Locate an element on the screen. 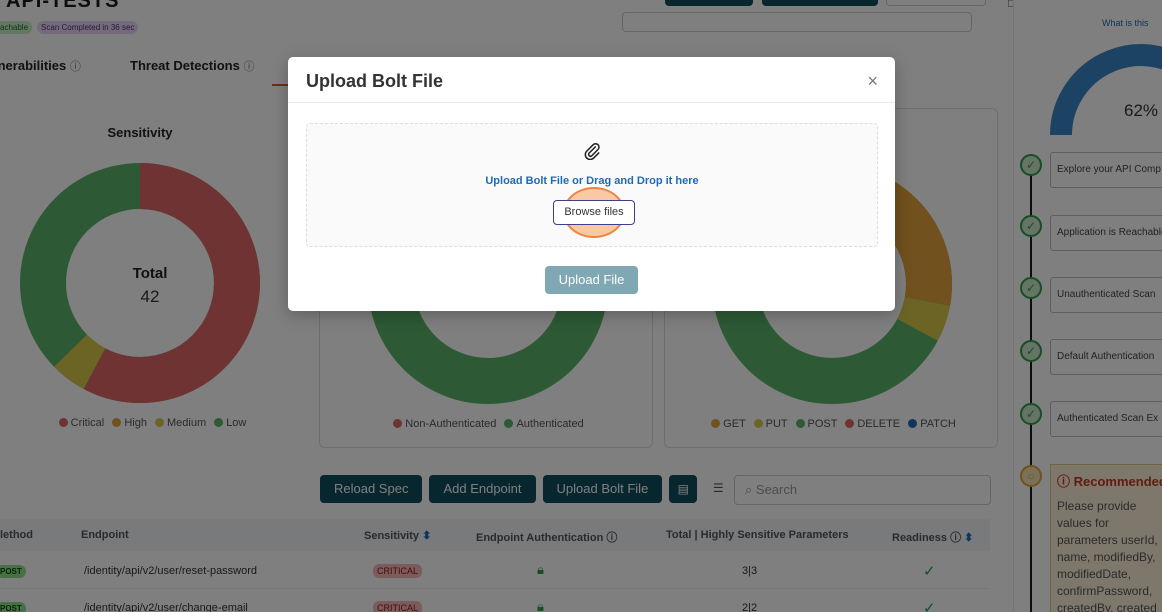  upload-file-button: Upload File is located at coordinates (591, 280).